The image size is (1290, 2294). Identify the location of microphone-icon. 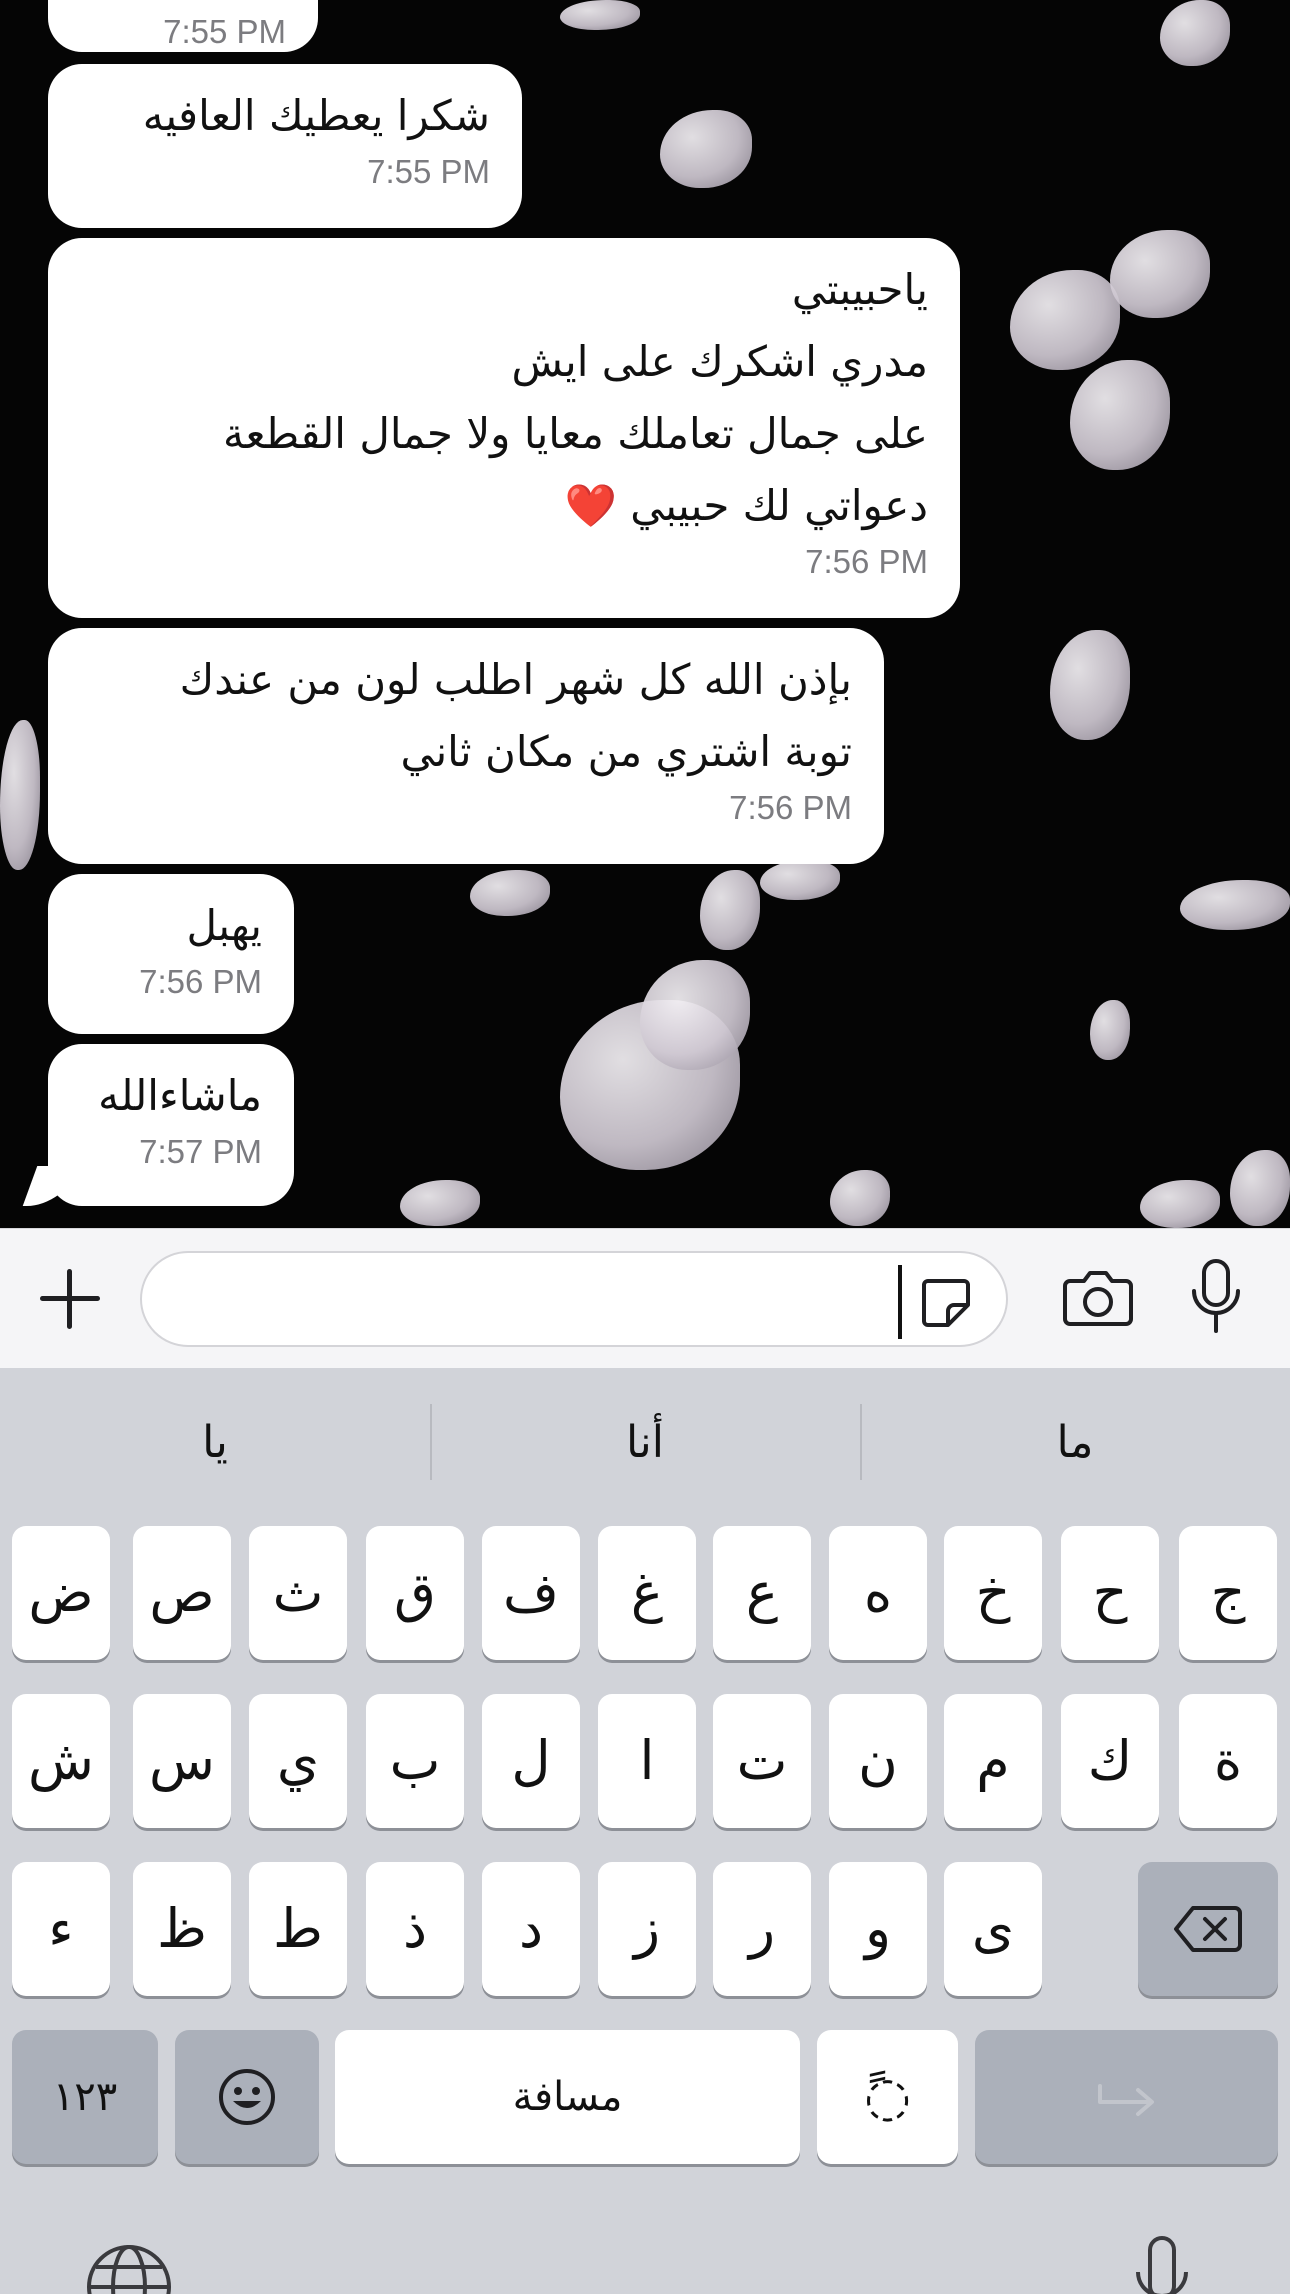
(1216, 1297).